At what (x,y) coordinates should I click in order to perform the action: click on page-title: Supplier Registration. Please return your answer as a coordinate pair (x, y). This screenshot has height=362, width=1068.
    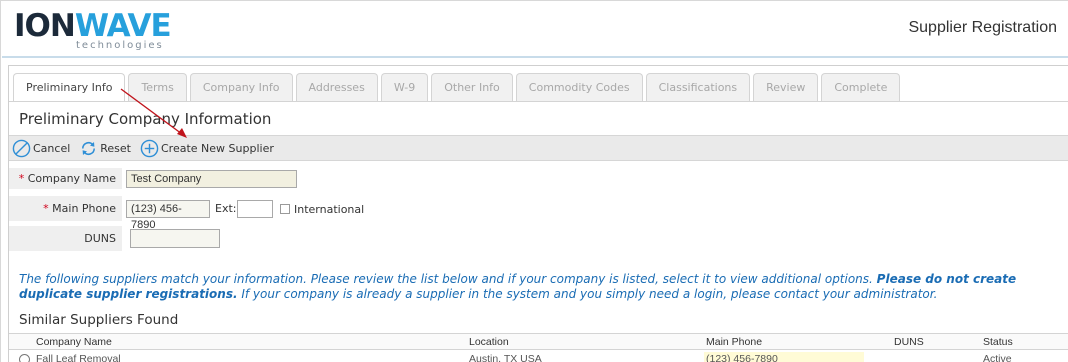
    Looking at the image, I should click on (982, 27).